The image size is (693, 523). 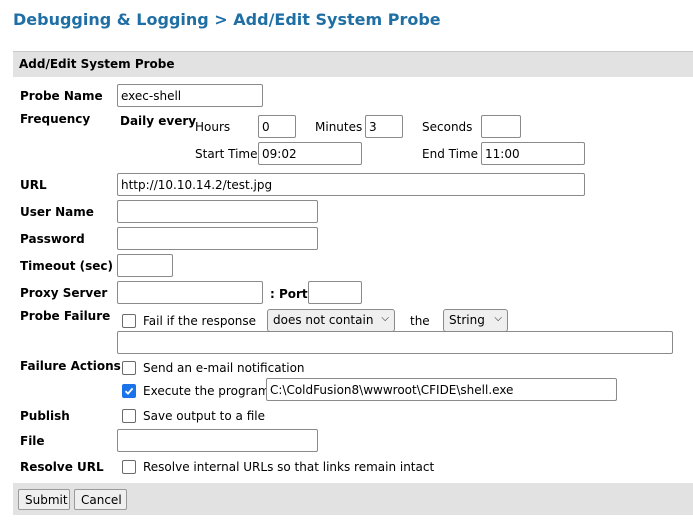 I want to click on probe-name-input, so click(x=190, y=95).